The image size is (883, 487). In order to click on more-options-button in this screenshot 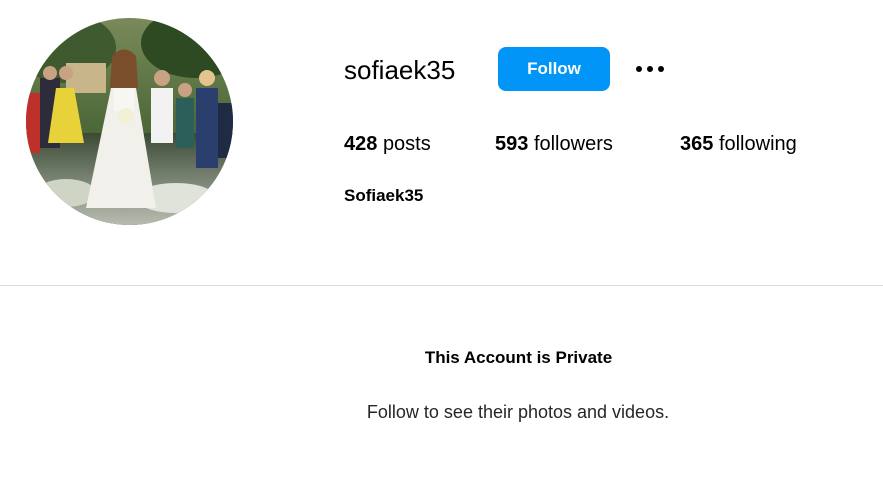, I will do `click(650, 69)`.